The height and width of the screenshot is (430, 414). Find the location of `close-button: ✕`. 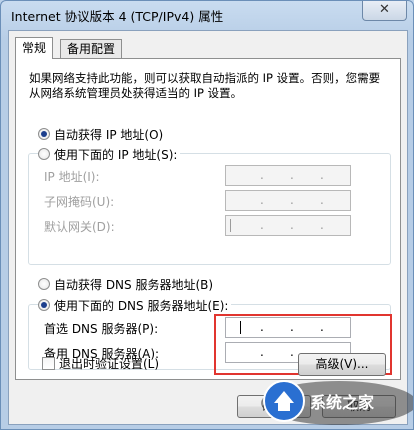

close-button: ✕ is located at coordinates (384, 11).